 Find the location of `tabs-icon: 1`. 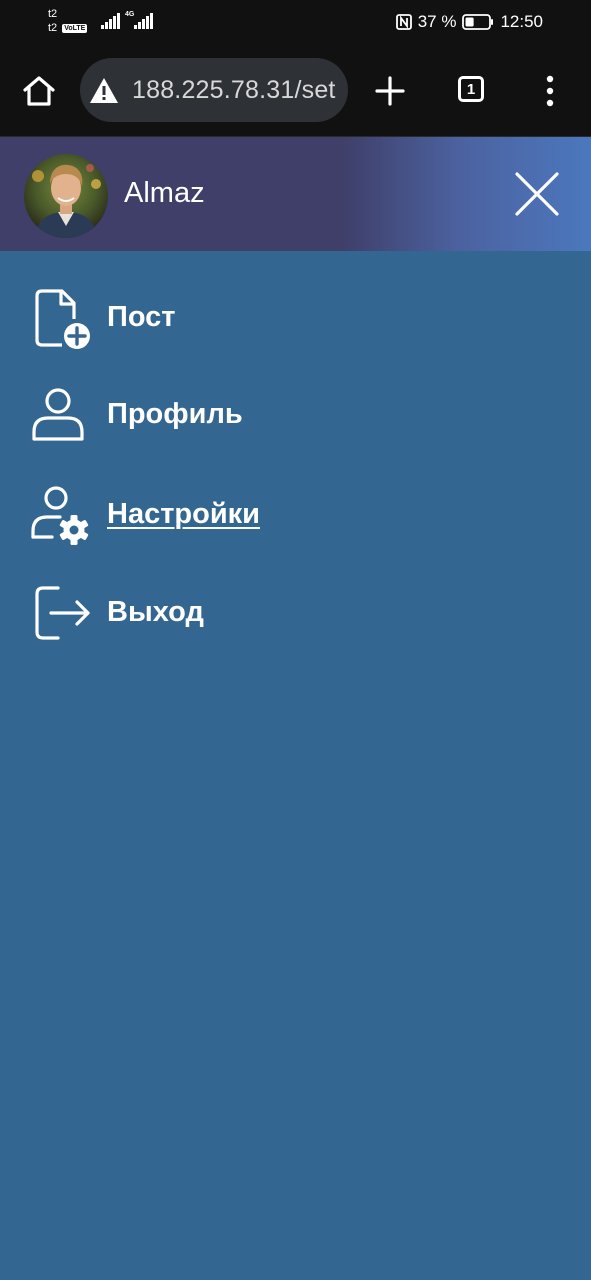

tabs-icon: 1 is located at coordinates (471, 89).